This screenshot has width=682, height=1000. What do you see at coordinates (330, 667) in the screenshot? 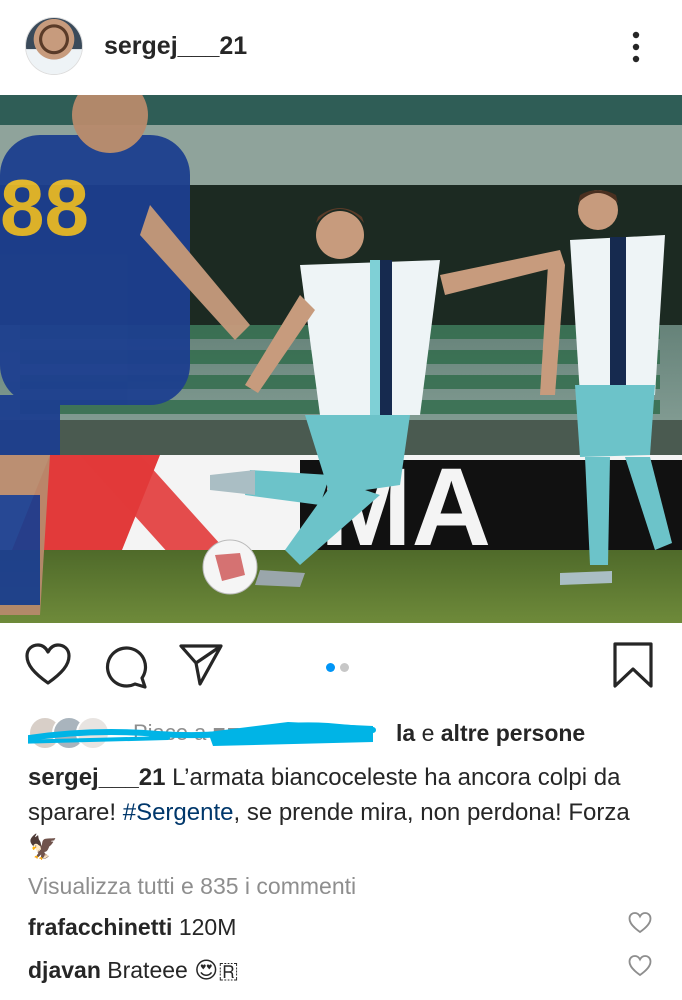
I see `carousel-dot-active` at bounding box center [330, 667].